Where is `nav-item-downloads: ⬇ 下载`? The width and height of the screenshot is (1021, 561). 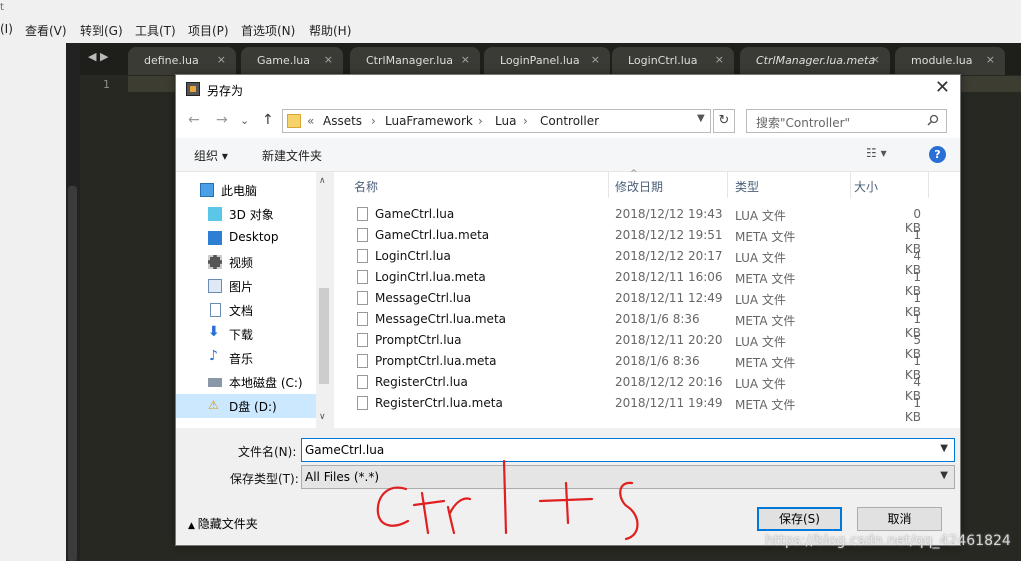
nav-item-downloads: ⬇ 下载 is located at coordinates (246, 334).